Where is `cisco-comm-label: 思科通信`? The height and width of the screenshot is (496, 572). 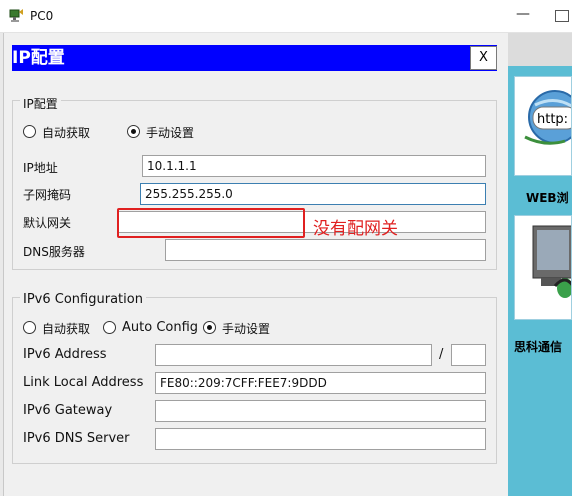 cisco-comm-label: 思科通信 is located at coordinates (538, 347).